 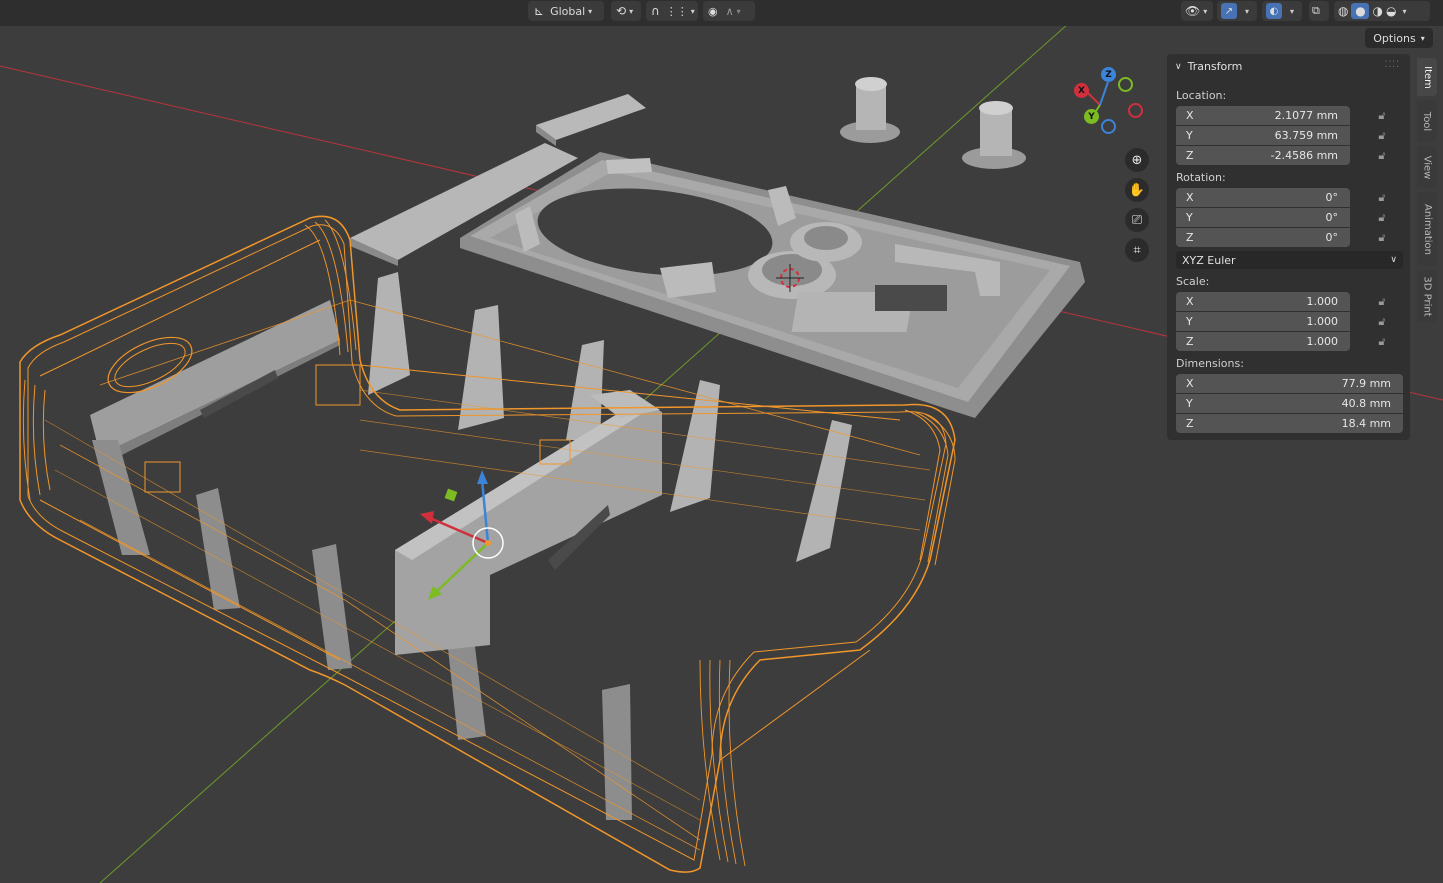 I want to click on tab-view: View, so click(x=1427, y=167).